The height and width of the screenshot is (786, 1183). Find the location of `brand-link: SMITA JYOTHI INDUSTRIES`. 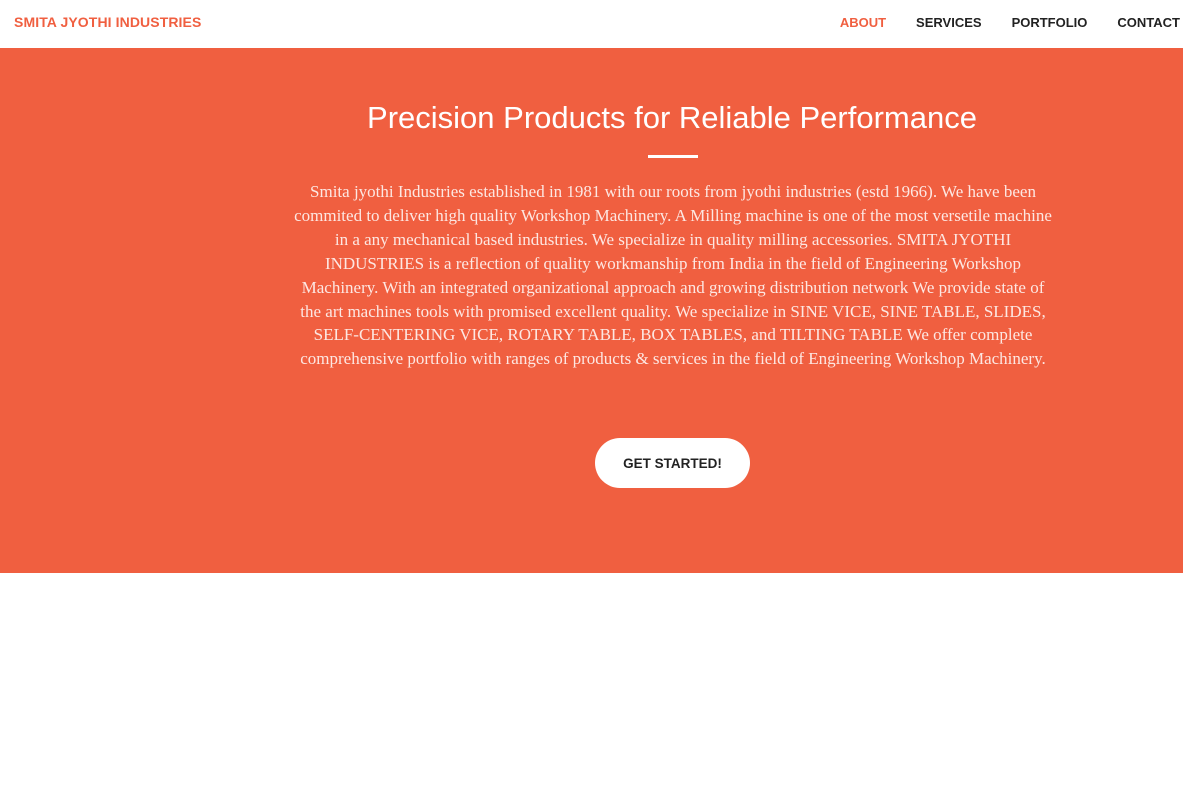

brand-link: SMITA JYOTHI INDUSTRIES is located at coordinates (107, 22).